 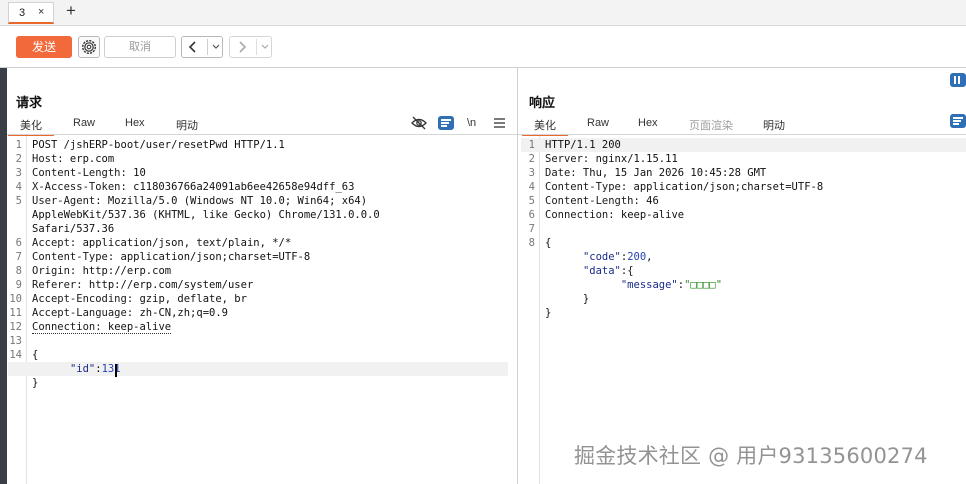 What do you see at coordinates (561, 173) in the screenshot?
I see `header-name: Date:` at bounding box center [561, 173].